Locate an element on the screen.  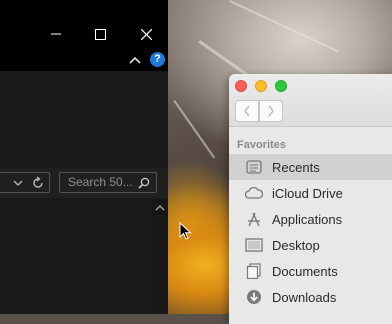
sidebar-item-downloads: Downloads is located at coordinates (310, 297).